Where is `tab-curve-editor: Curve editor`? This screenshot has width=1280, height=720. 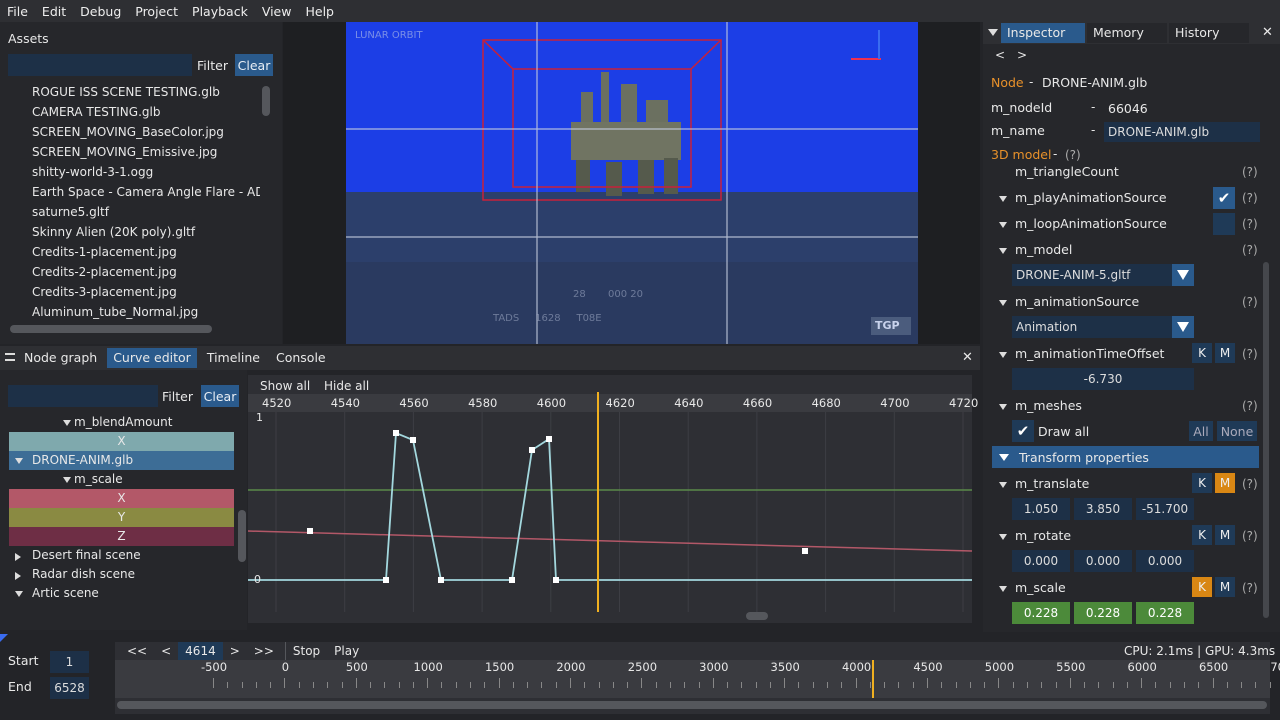 tab-curve-editor: Curve editor is located at coordinates (152, 358).